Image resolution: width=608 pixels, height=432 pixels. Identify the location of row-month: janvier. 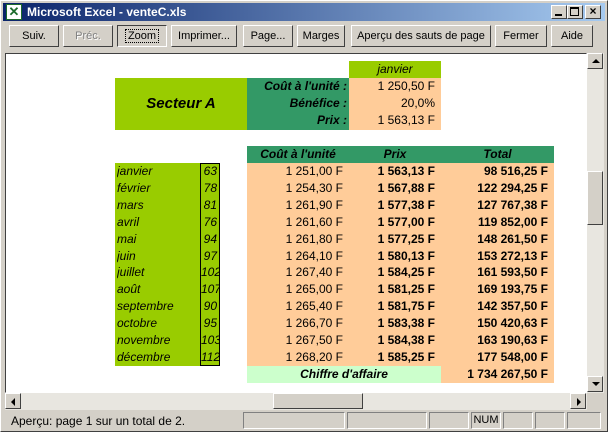
(135, 171).